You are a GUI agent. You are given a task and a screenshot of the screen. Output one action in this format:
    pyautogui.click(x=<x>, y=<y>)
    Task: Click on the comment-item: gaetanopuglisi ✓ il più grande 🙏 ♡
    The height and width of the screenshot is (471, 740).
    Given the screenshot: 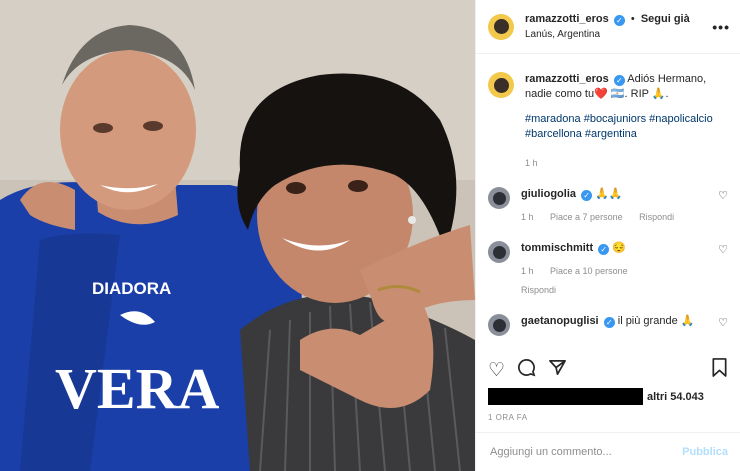 What is the action you would take?
    pyautogui.click(x=608, y=325)
    